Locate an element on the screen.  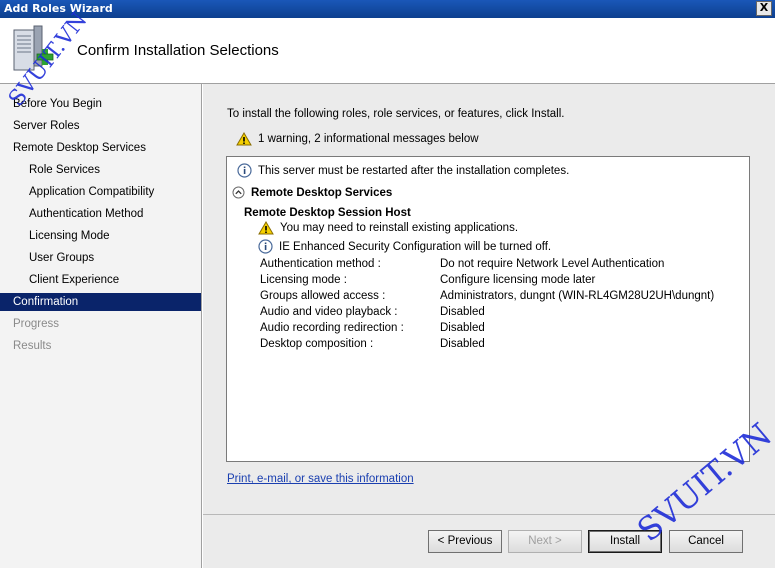
sidebar-item-authentication-method: Authentication Method is located at coordinates (86, 214).